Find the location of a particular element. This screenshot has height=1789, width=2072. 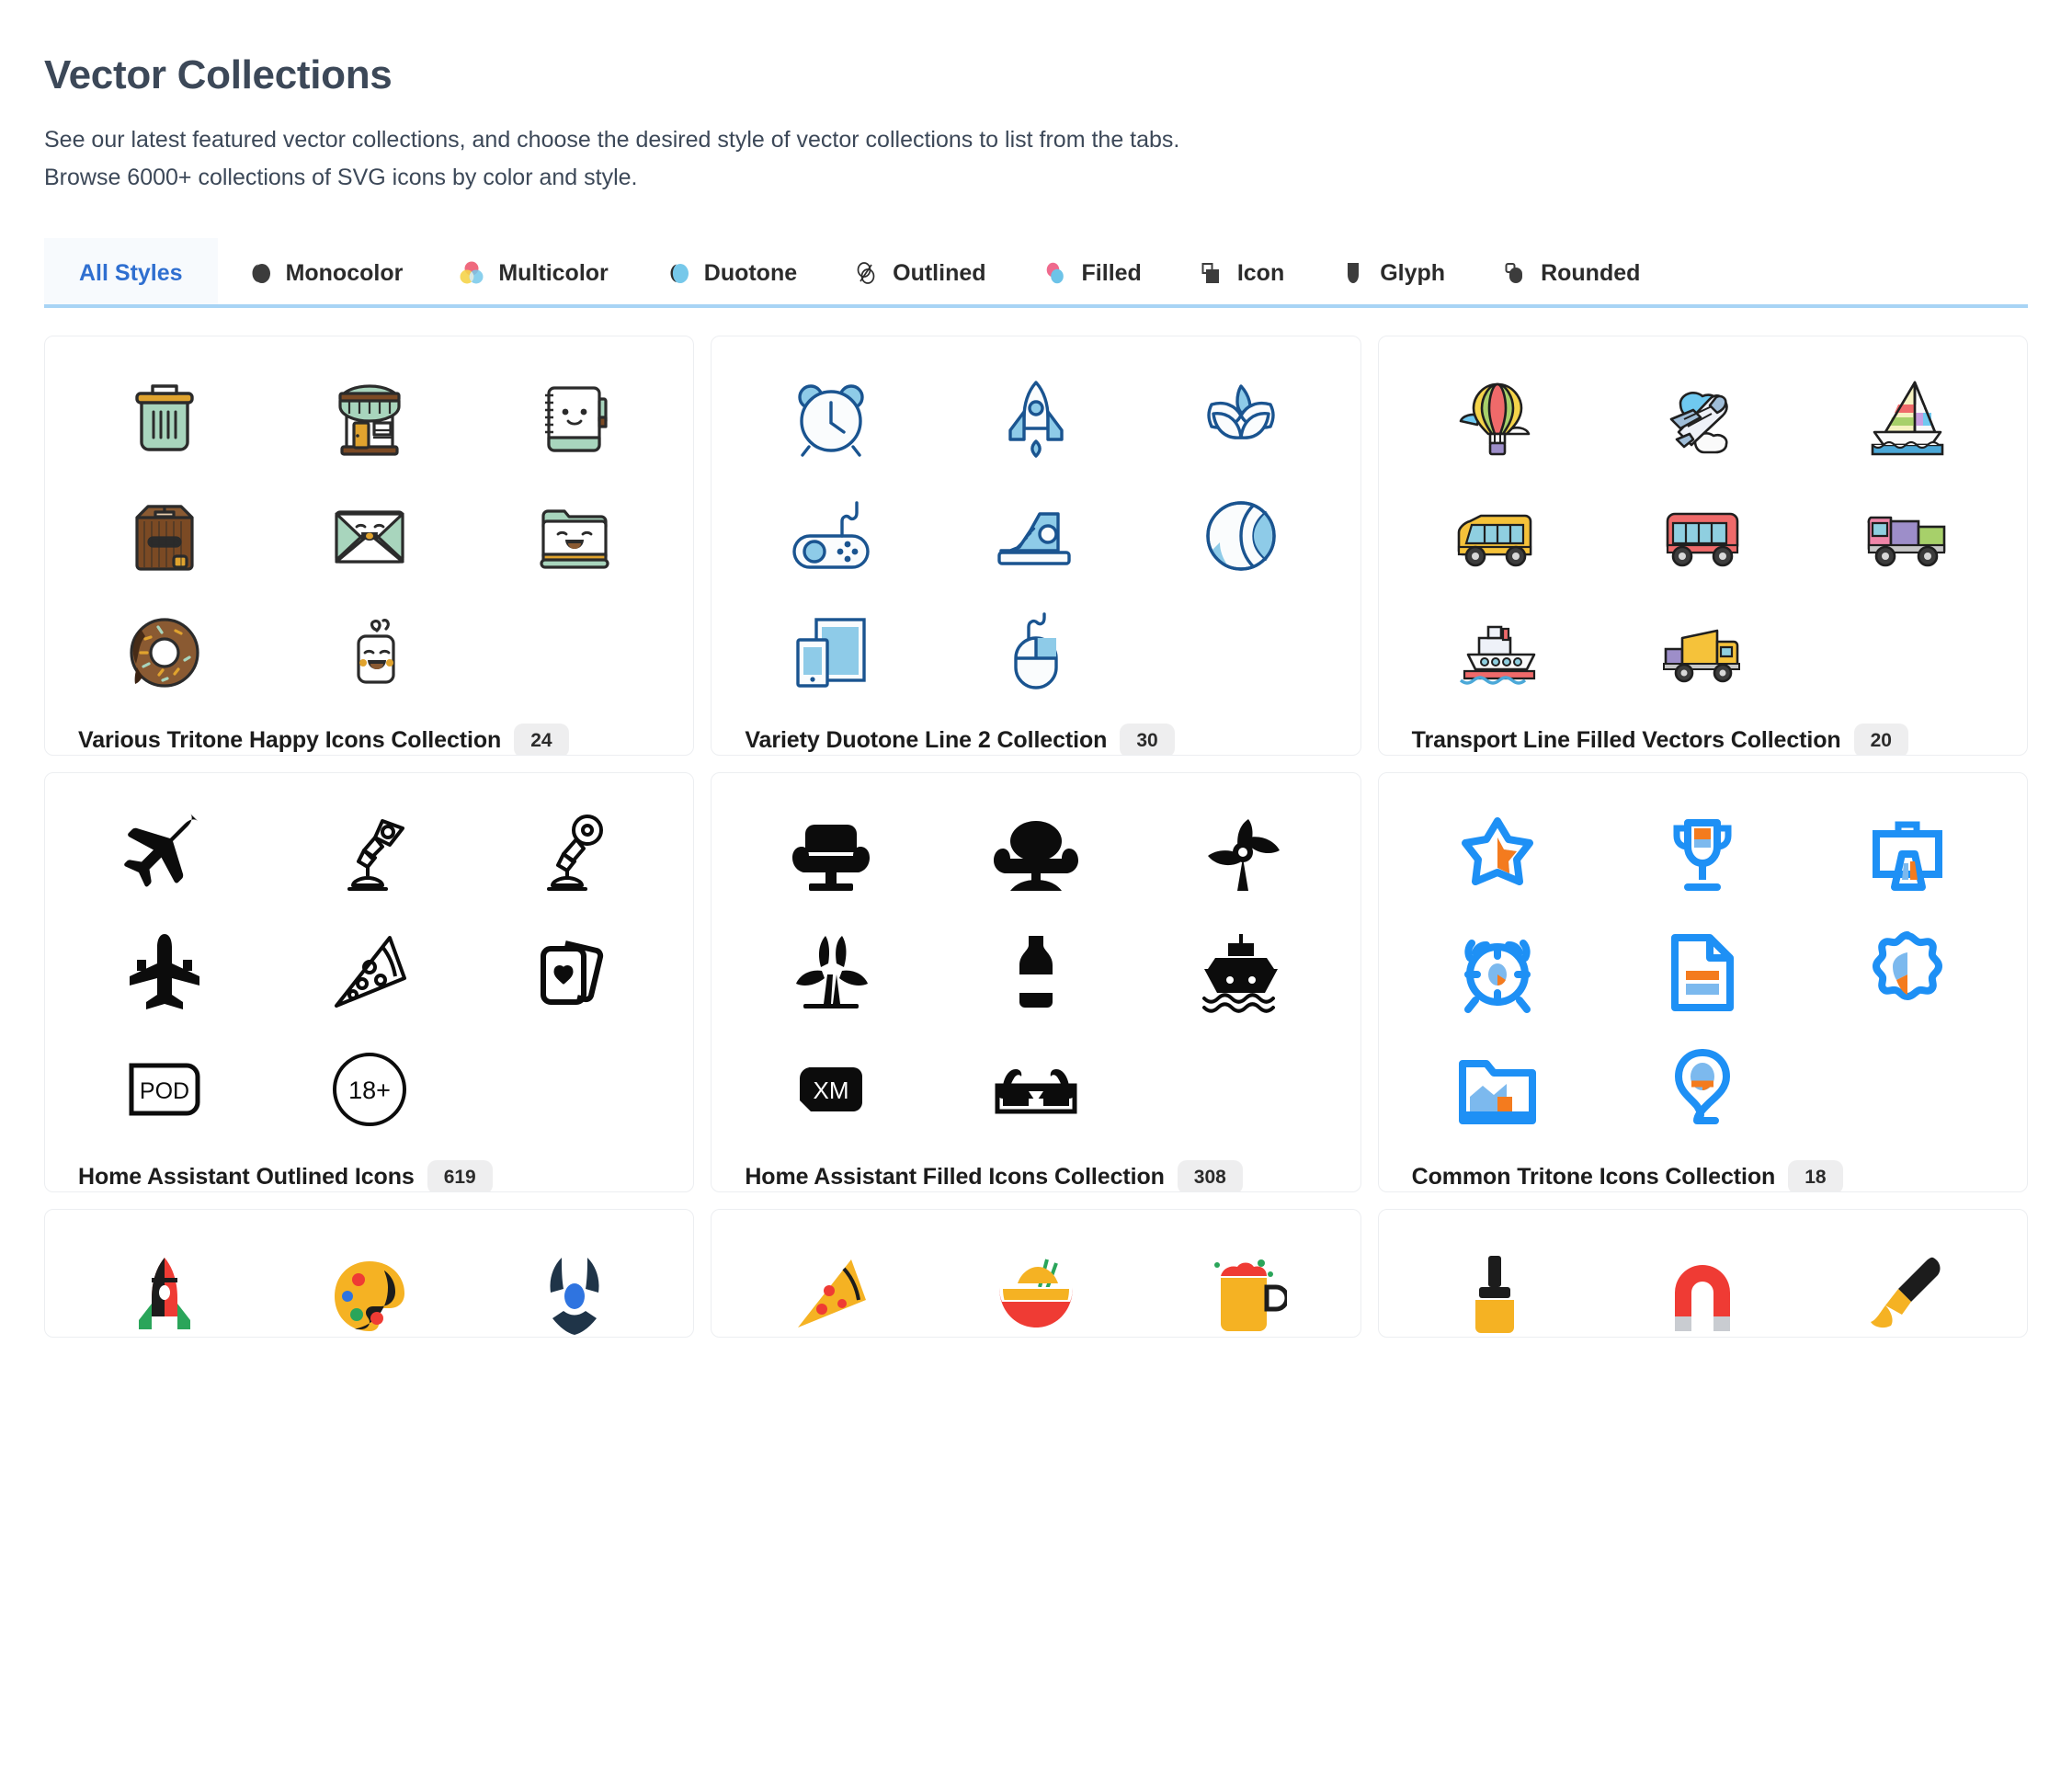

alarm-target-icon is located at coordinates (1497, 973).